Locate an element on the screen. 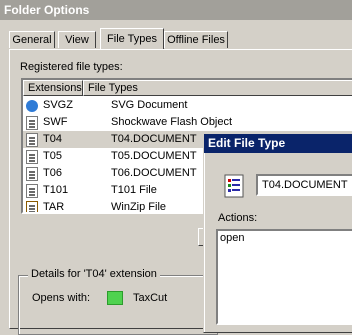 The image size is (352, 335). list-item-extension: TAR is located at coordinates (54, 207).